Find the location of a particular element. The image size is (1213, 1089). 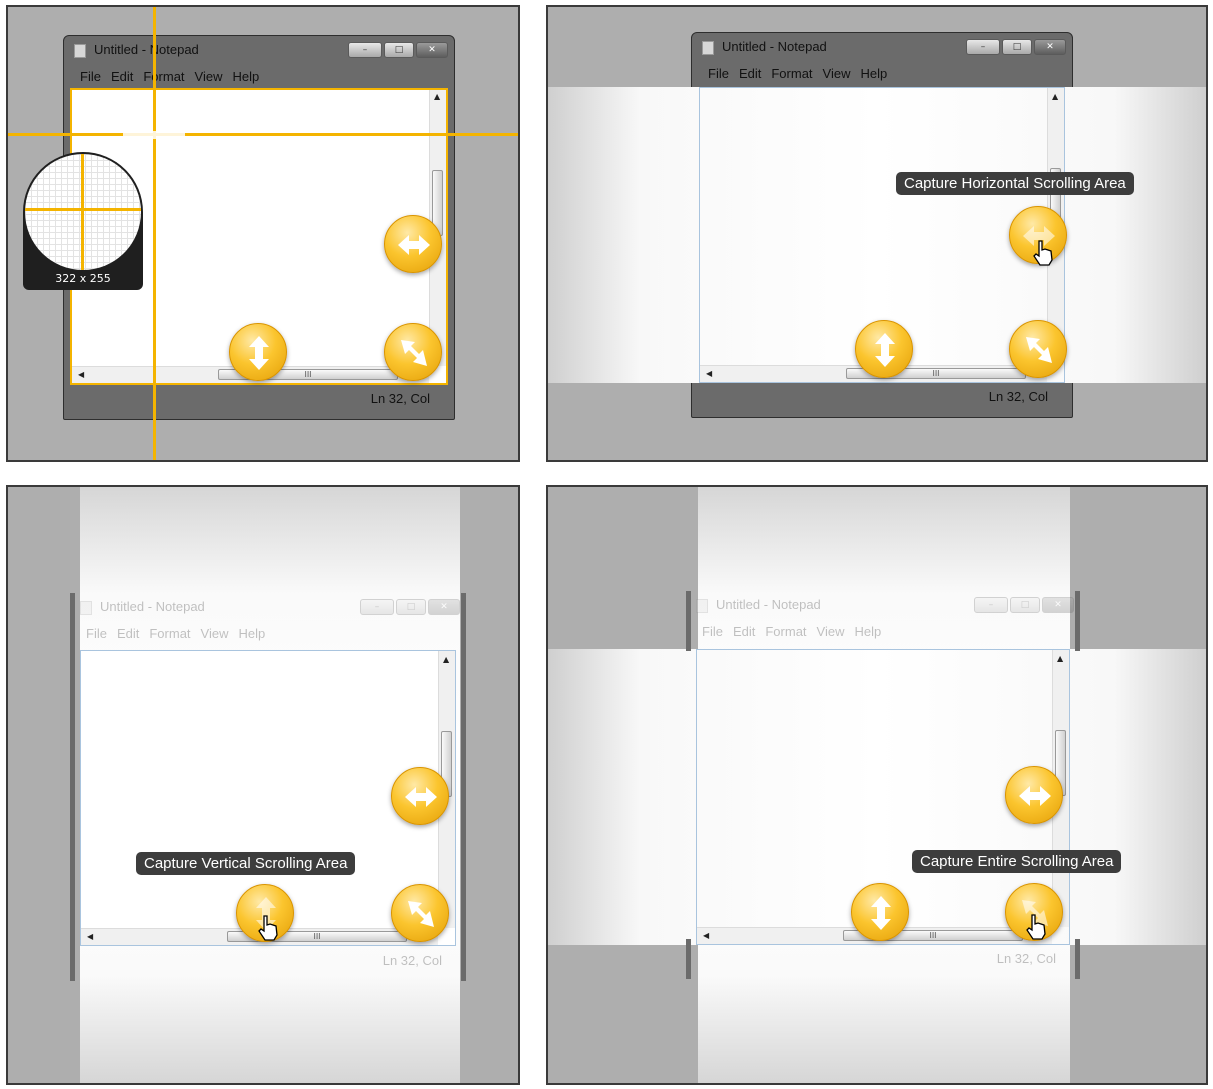

crosshair-center-gap is located at coordinates (154, 135).